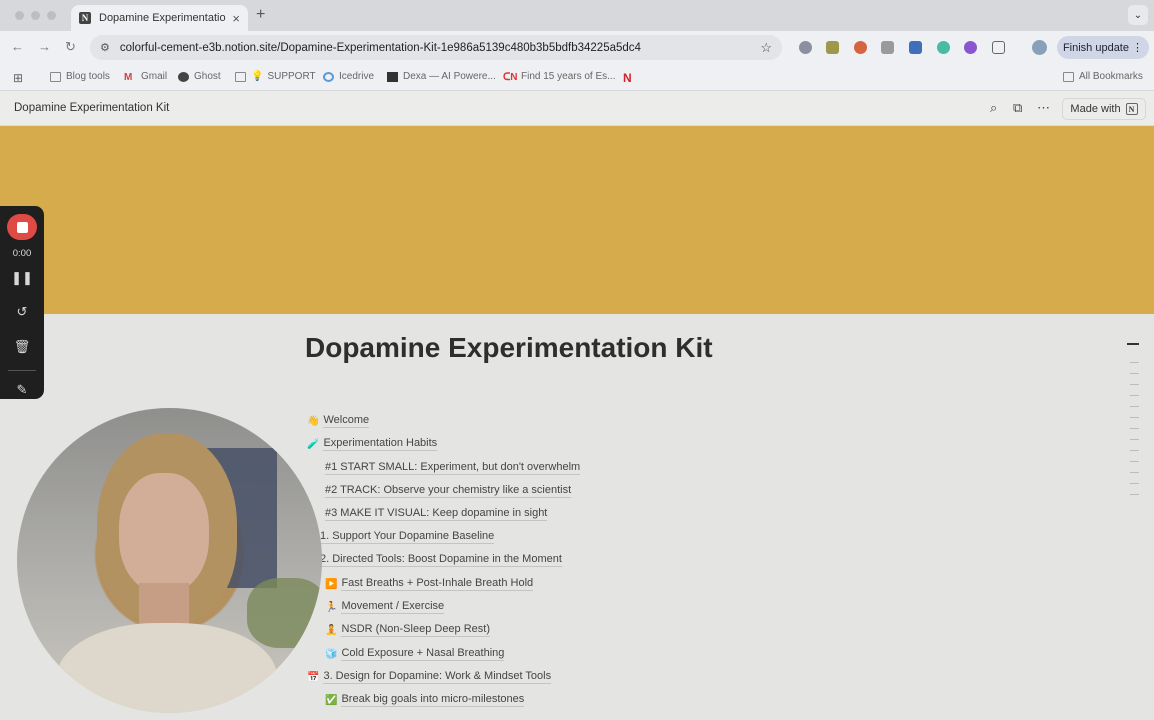 This screenshot has height=720, width=1154. Describe the element at coordinates (577, 15) in the screenshot. I see `browser-tab-bar: N Dopamine Experimentation Kit × + ⌄` at that location.